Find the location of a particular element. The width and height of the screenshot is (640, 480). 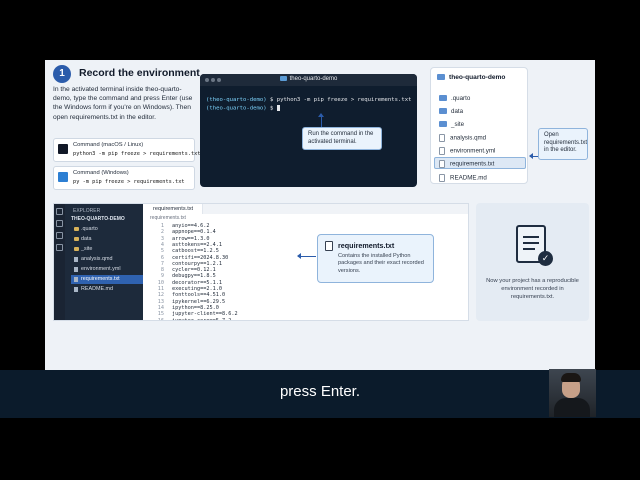

sidebar-item: _site is located at coordinates (107, 249).